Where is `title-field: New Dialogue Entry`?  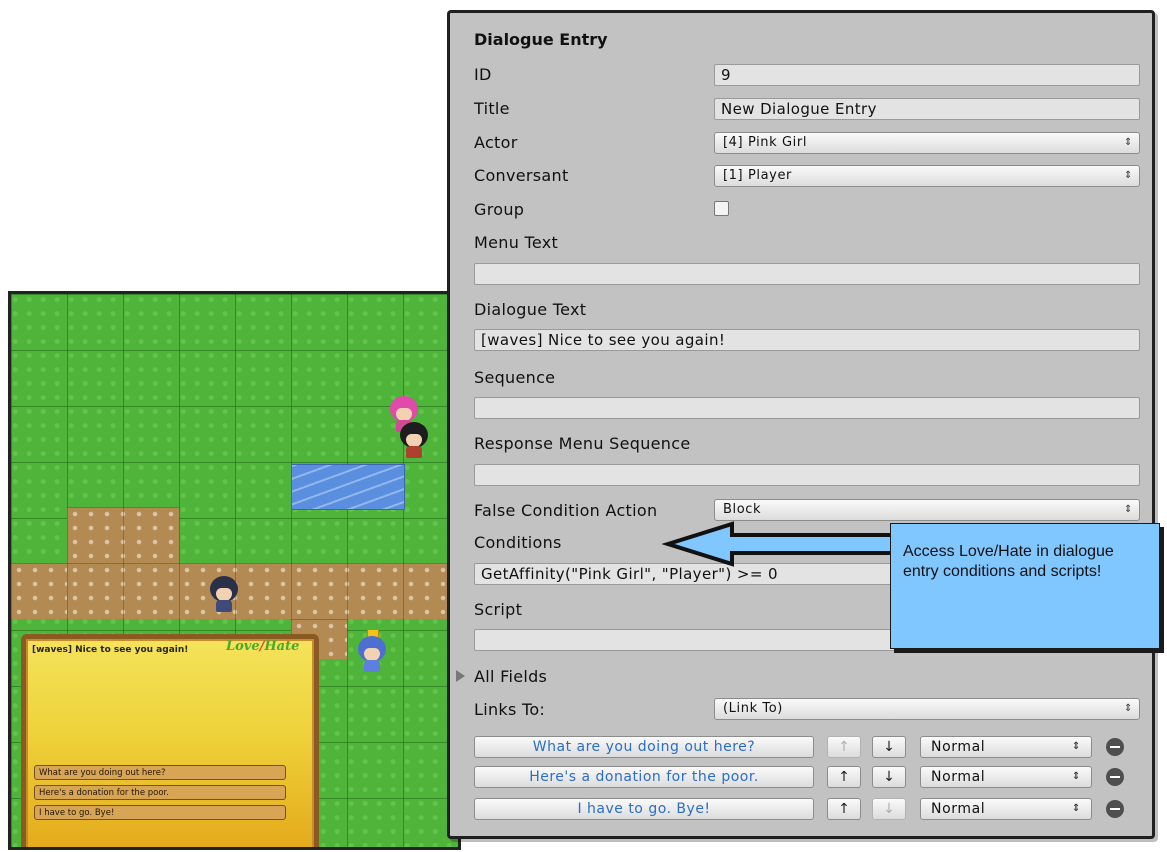
title-field: New Dialogue Entry is located at coordinates (927, 109).